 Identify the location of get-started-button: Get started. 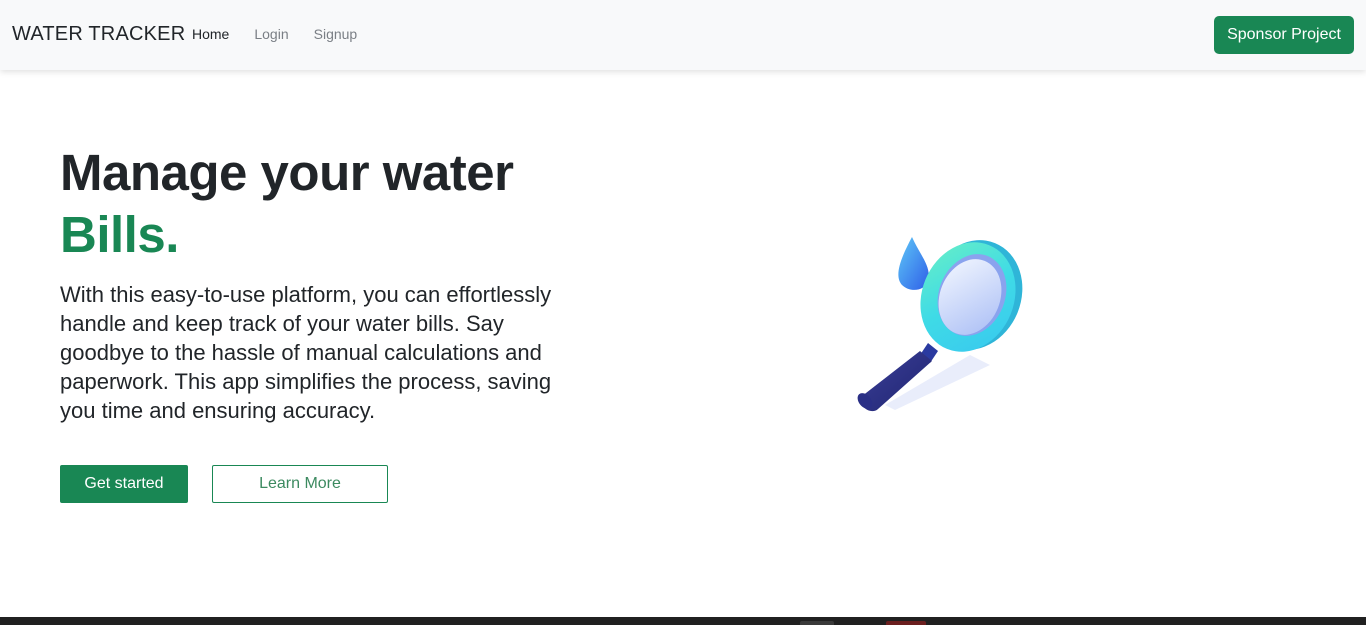
(124, 484).